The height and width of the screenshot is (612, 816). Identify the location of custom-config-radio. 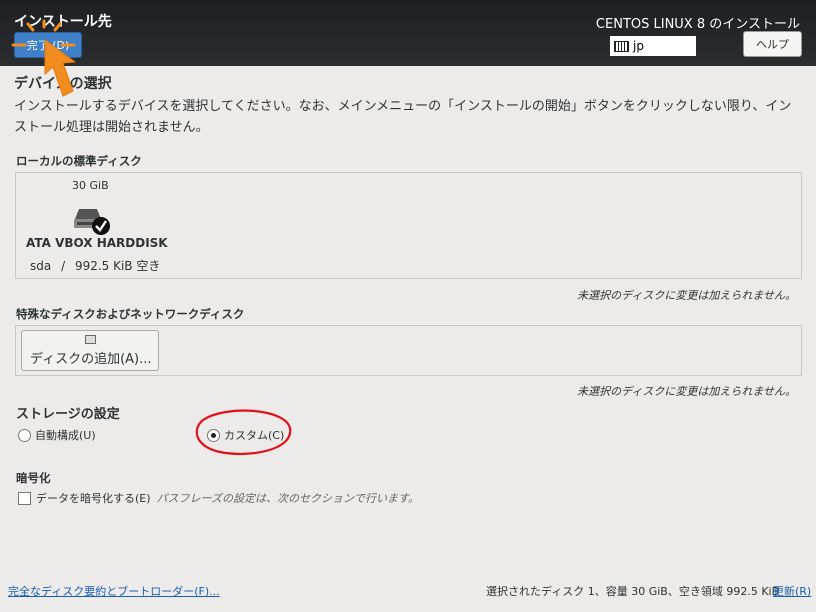
(213, 435).